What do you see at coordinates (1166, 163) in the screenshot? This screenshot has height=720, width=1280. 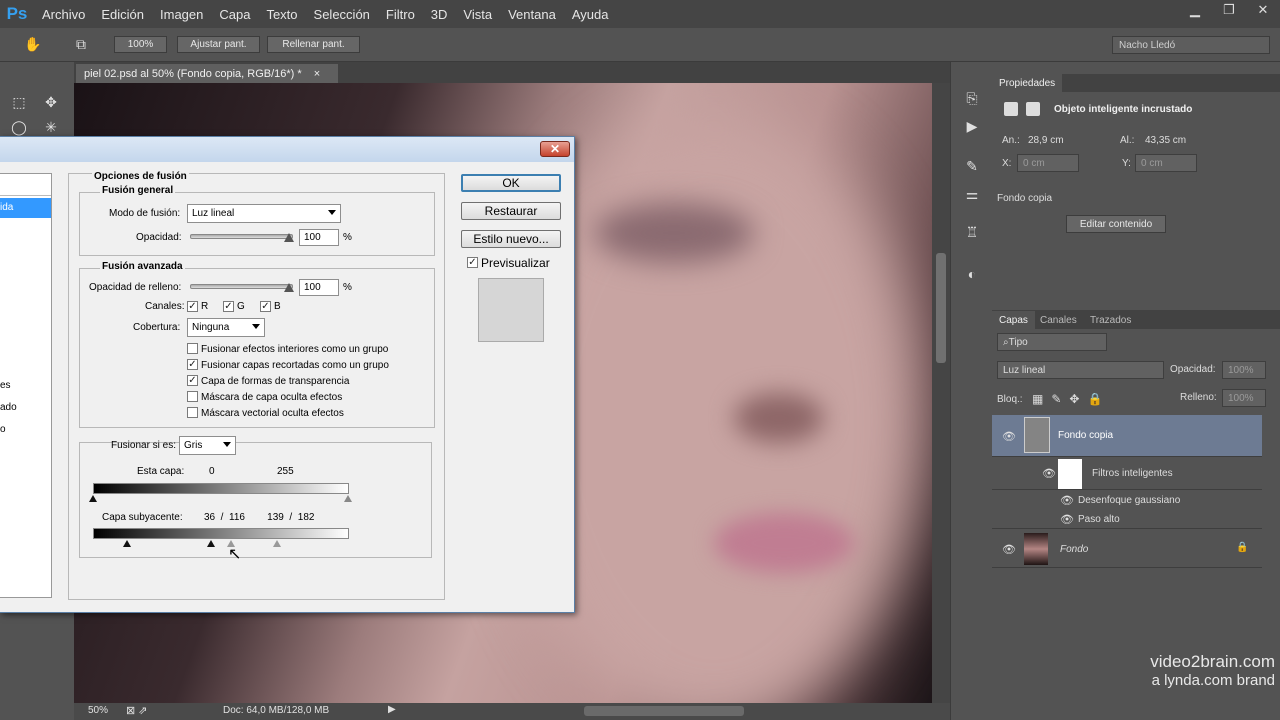 I see `y-input: 0 cm` at bounding box center [1166, 163].